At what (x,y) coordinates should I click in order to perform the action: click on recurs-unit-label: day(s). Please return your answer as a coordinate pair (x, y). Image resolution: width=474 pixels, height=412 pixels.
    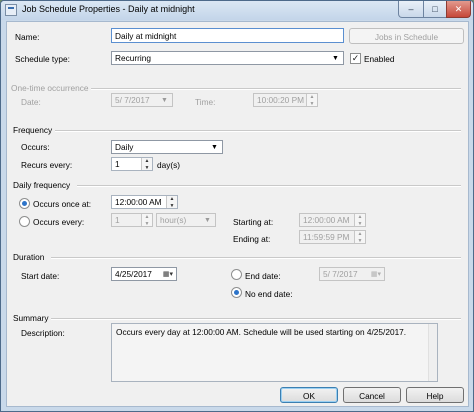
    Looking at the image, I should click on (169, 165).